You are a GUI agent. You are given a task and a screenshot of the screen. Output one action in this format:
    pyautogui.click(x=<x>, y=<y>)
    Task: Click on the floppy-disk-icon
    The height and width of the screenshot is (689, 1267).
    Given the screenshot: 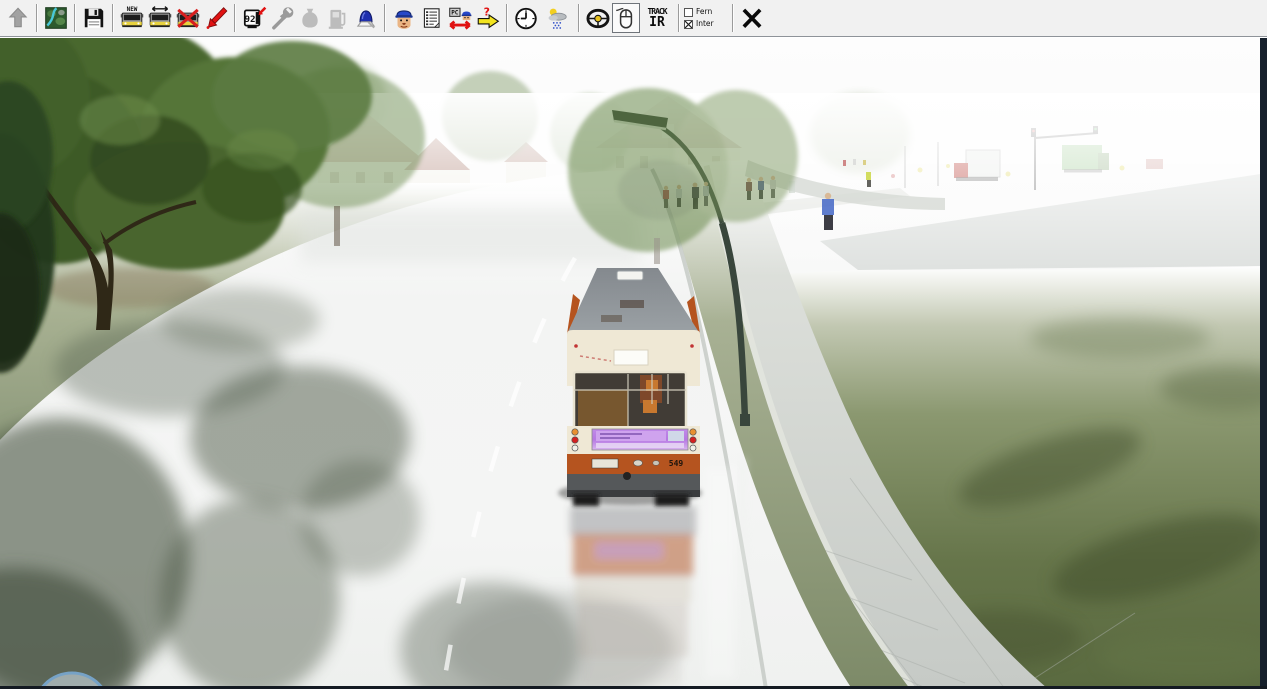 What is the action you would take?
    pyautogui.click(x=94, y=18)
    